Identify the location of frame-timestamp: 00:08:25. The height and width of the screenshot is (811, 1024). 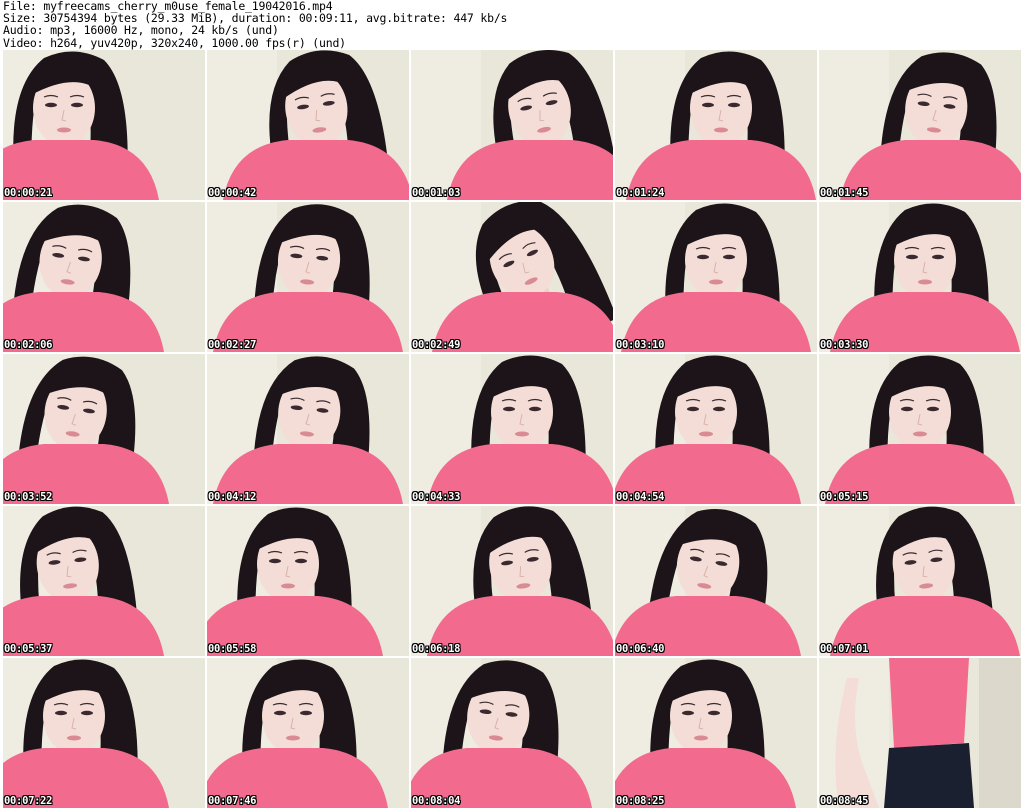
(640, 801).